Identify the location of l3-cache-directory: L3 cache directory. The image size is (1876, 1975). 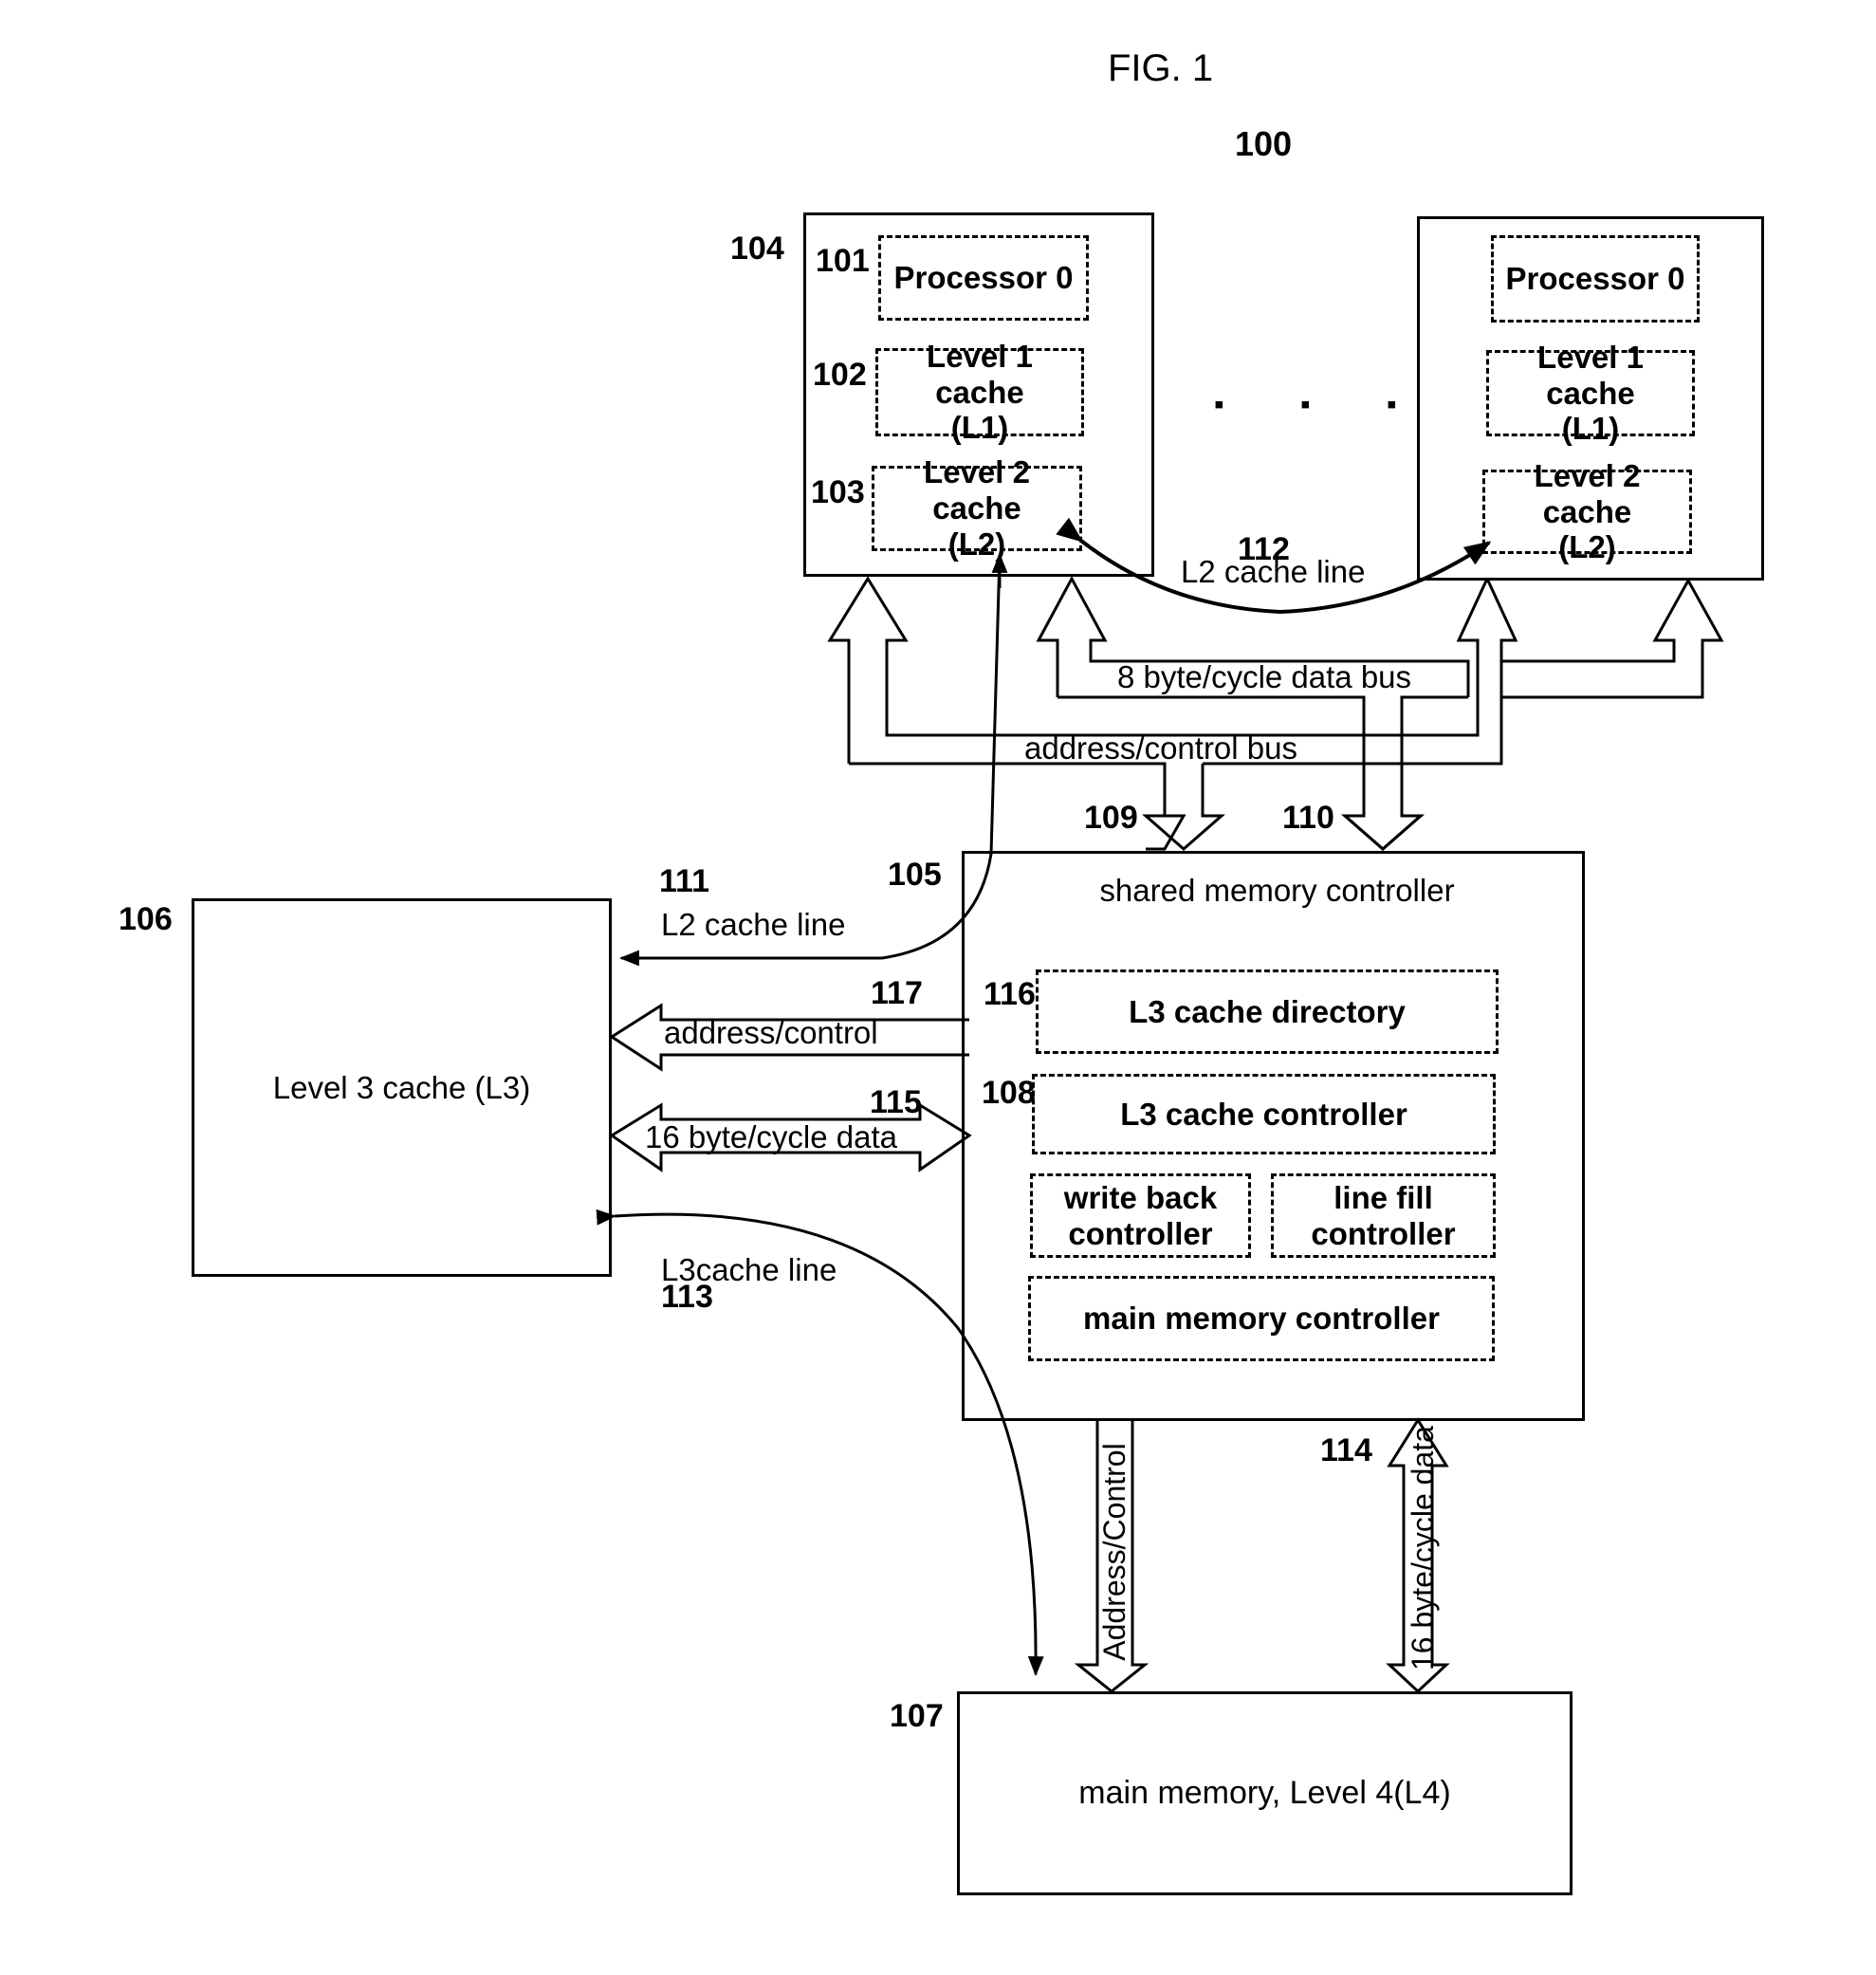
(1267, 1011).